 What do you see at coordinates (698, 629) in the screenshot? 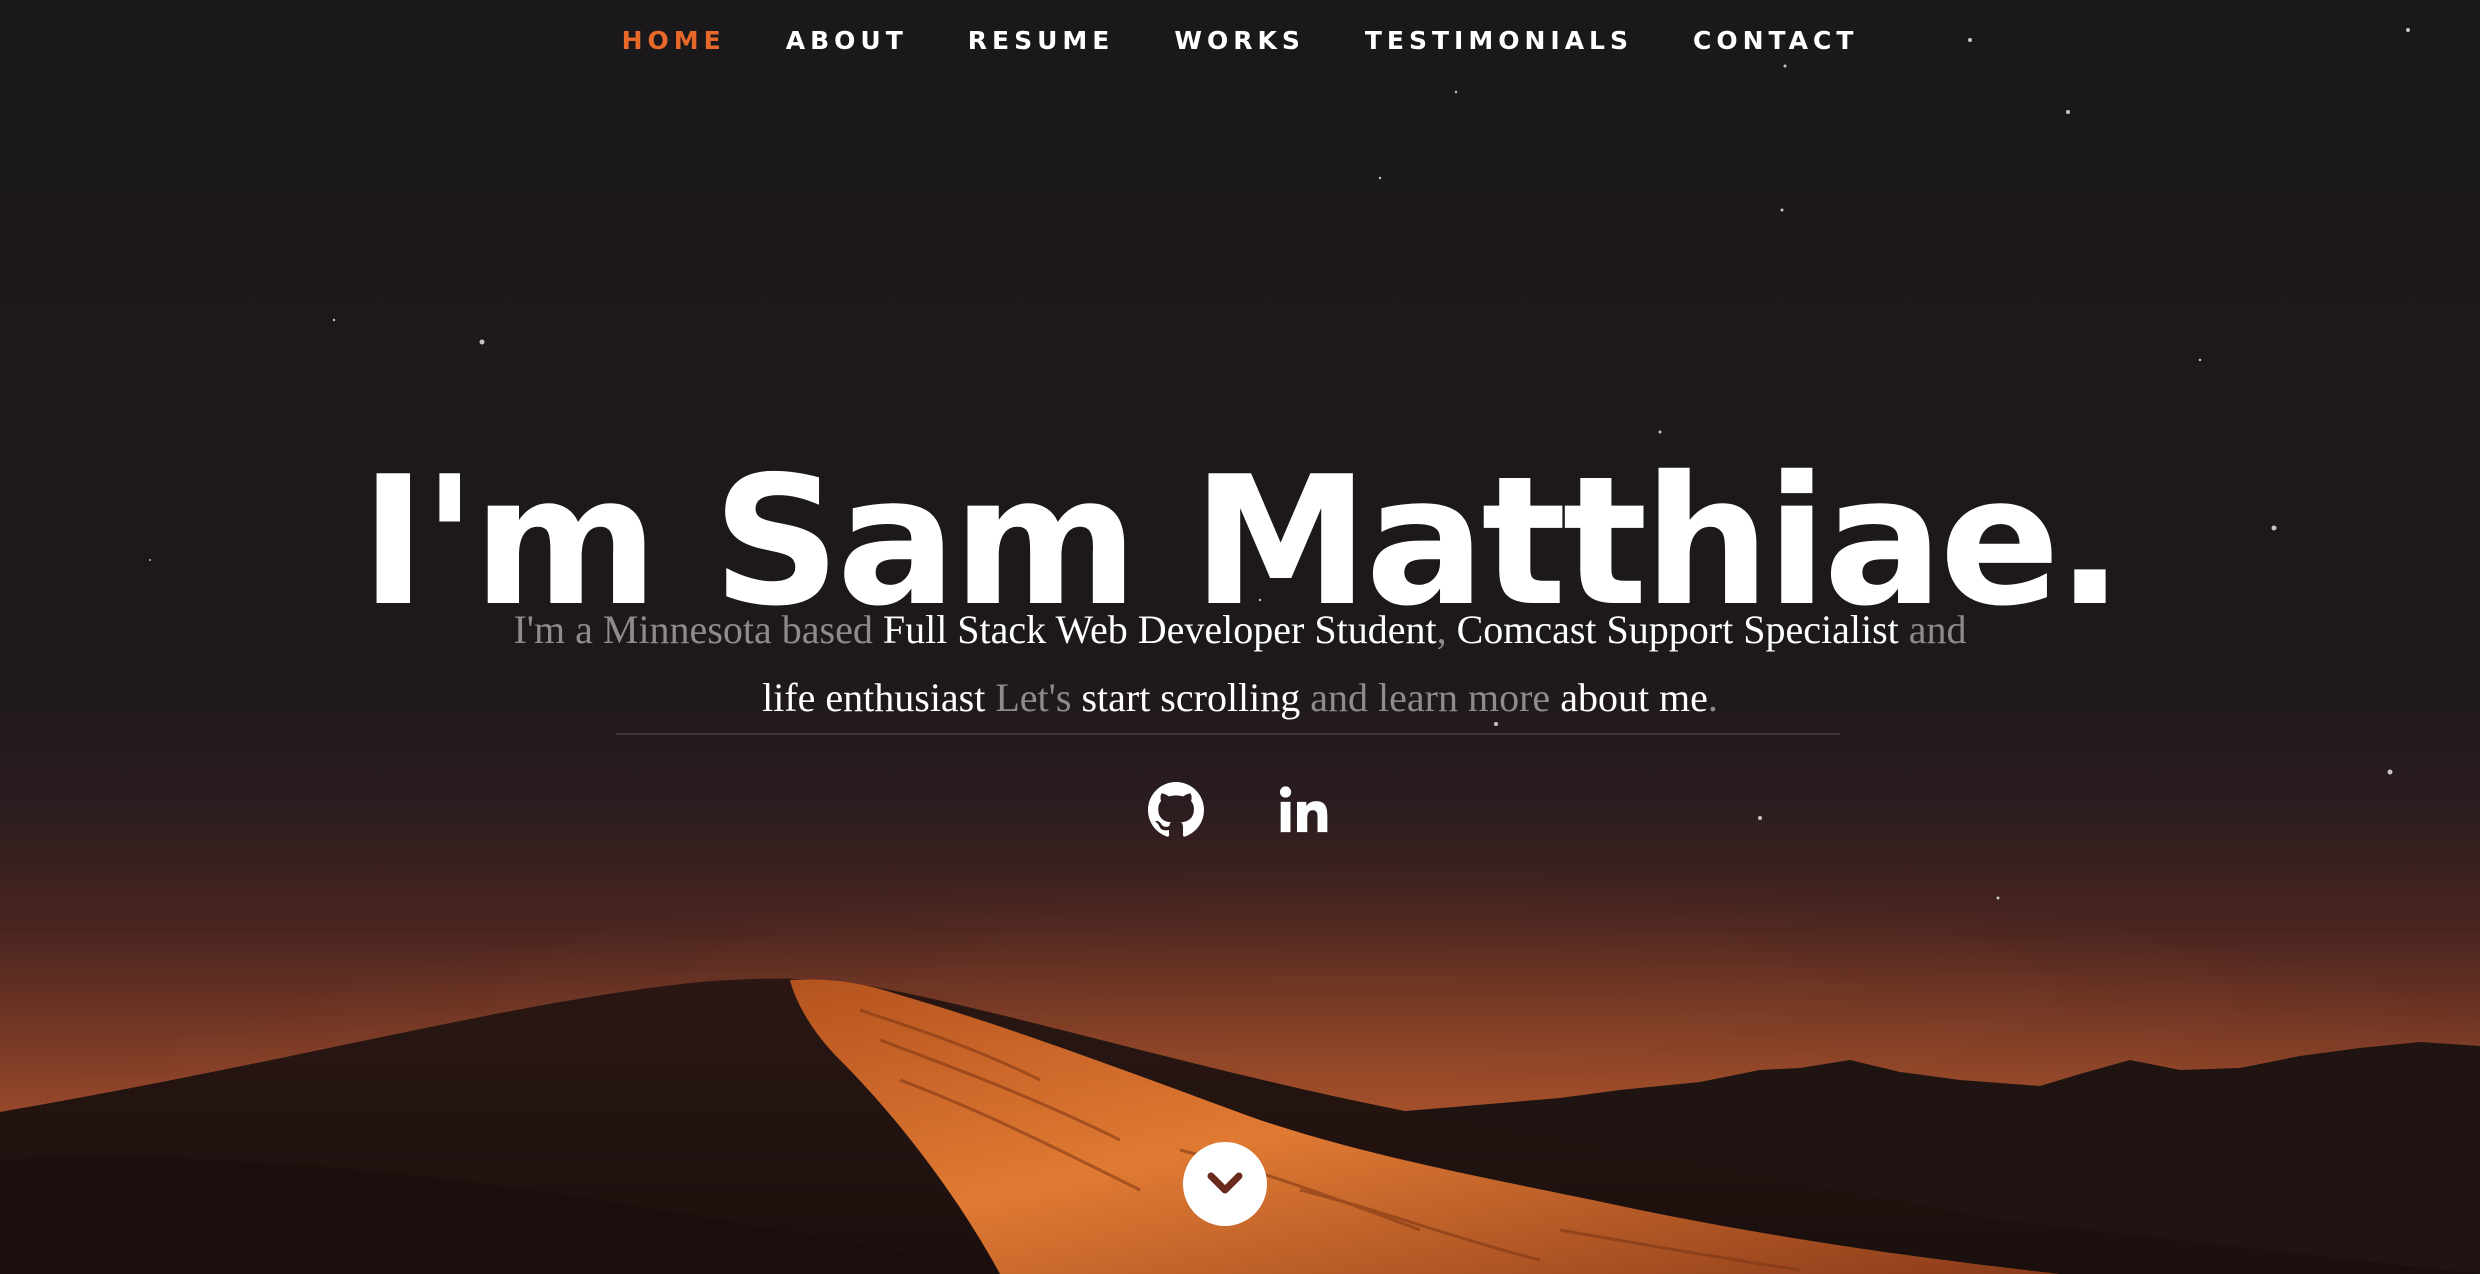
I see `intro-text-part: I'm a Minnesota based` at bounding box center [698, 629].